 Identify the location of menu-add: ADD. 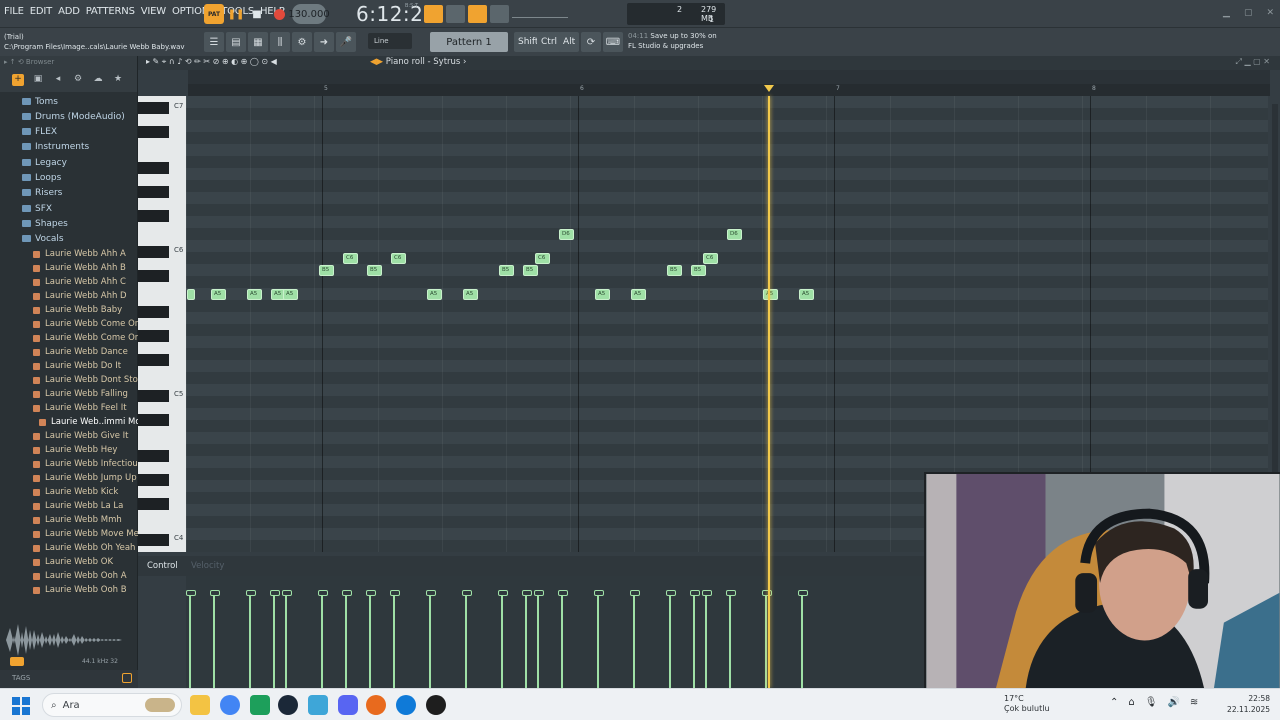
(69, 11).